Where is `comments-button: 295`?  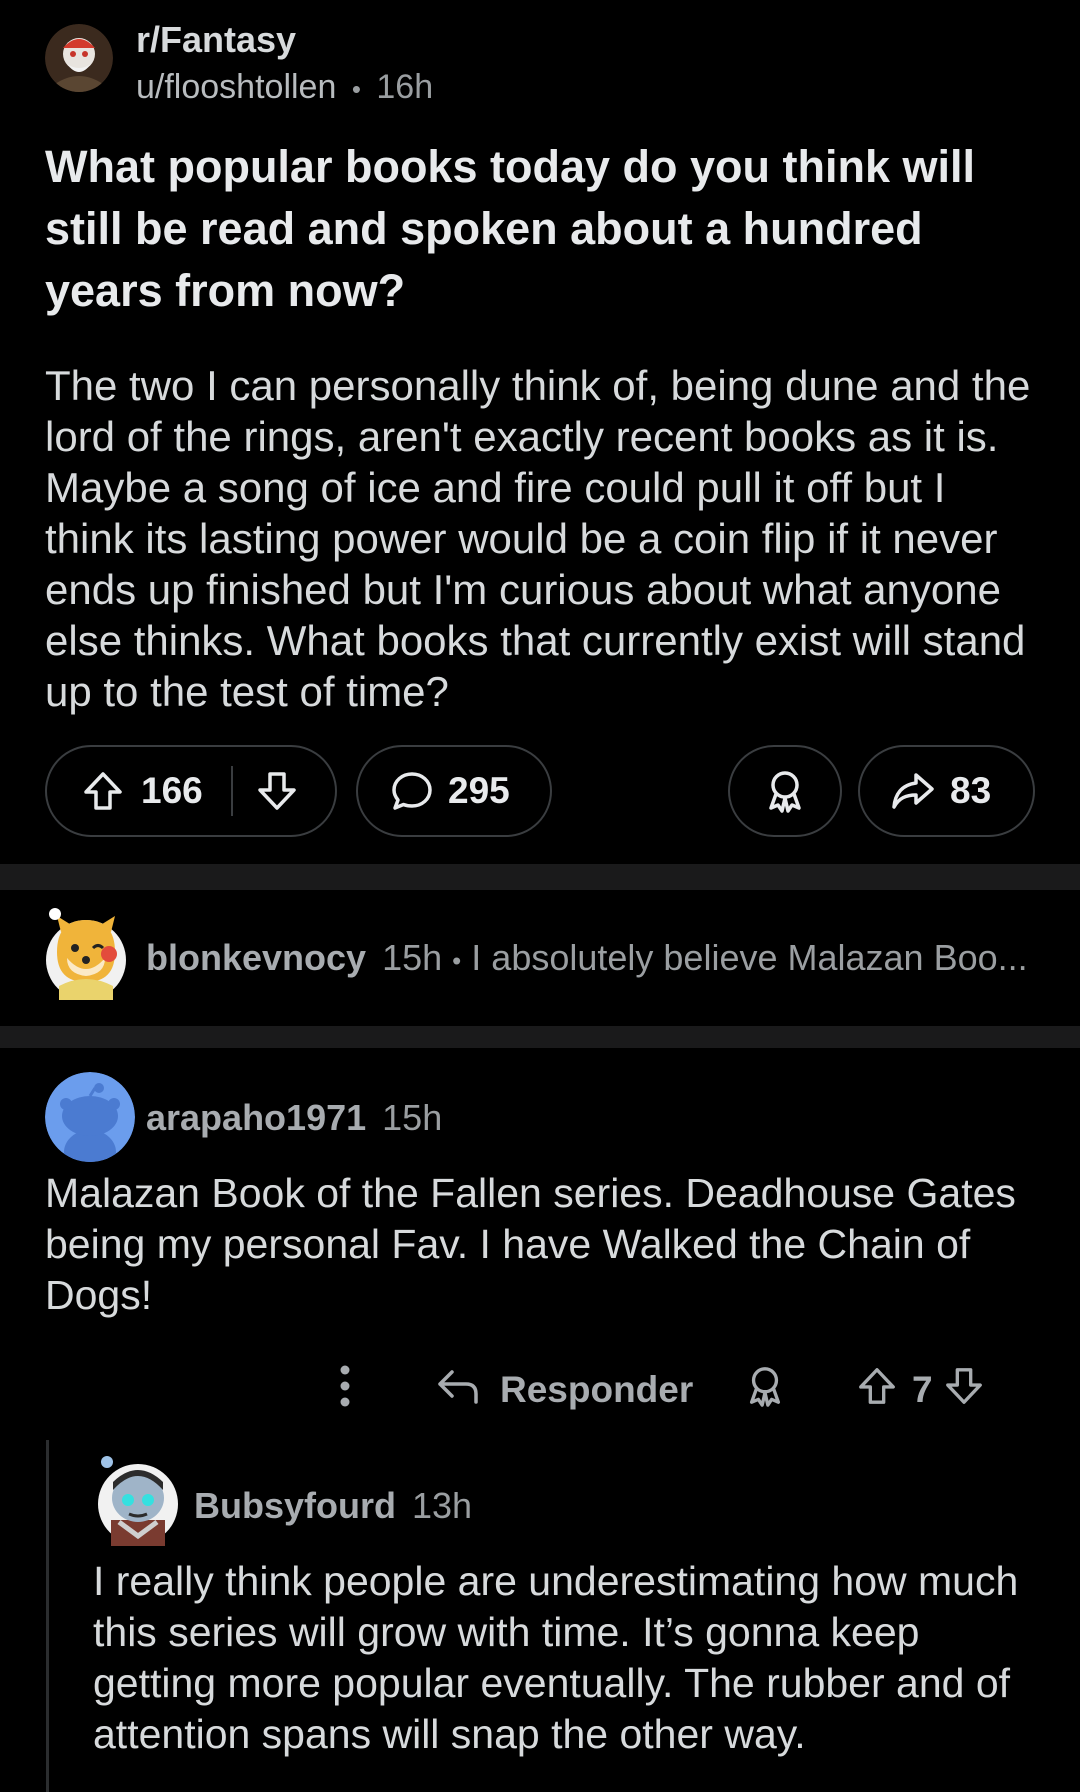
comments-button: 295 is located at coordinates (454, 791).